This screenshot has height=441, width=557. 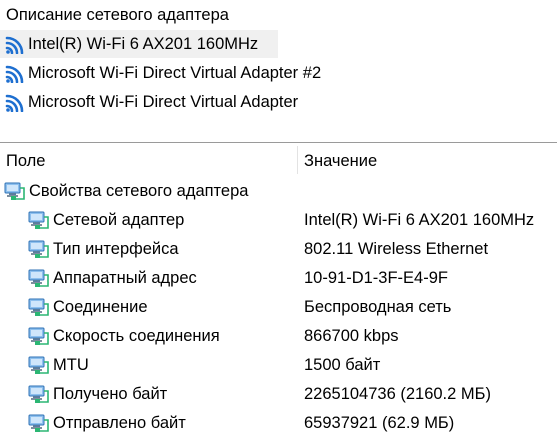 What do you see at coordinates (136, 336) in the screenshot?
I see `property-name: Скорость соединения` at bounding box center [136, 336].